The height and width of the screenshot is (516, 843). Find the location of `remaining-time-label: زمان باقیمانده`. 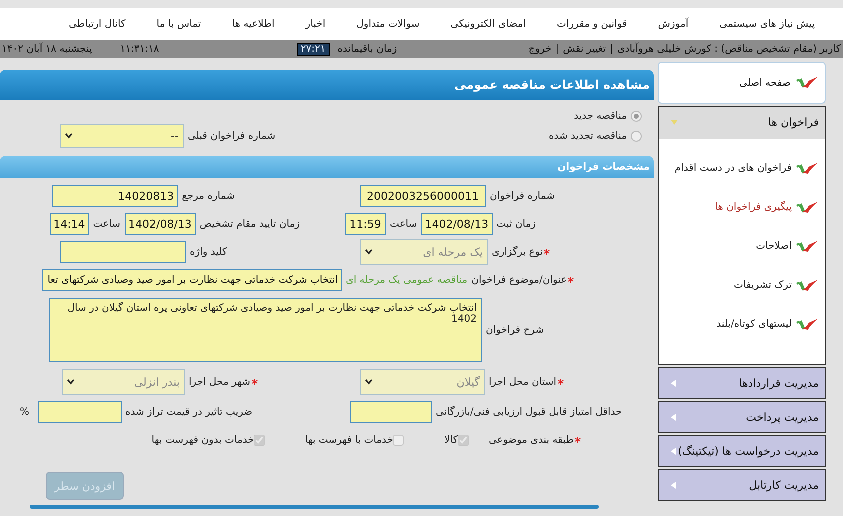

remaining-time-label: زمان باقیمانده is located at coordinates (368, 49).